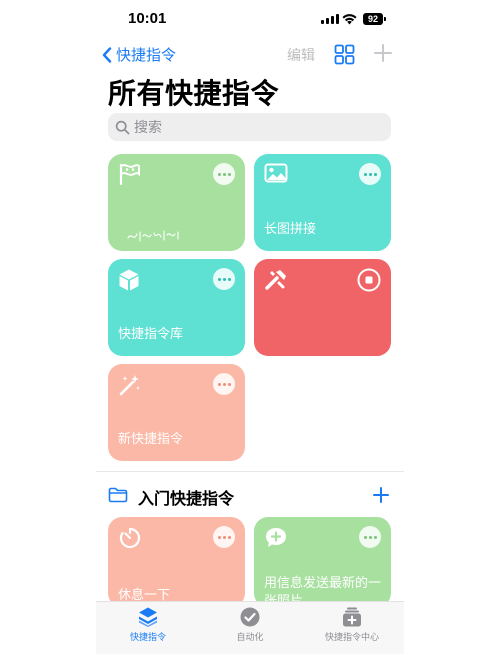 Image resolution: width=500 pixels, height=654 pixels. I want to click on add-icon, so click(381, 495).